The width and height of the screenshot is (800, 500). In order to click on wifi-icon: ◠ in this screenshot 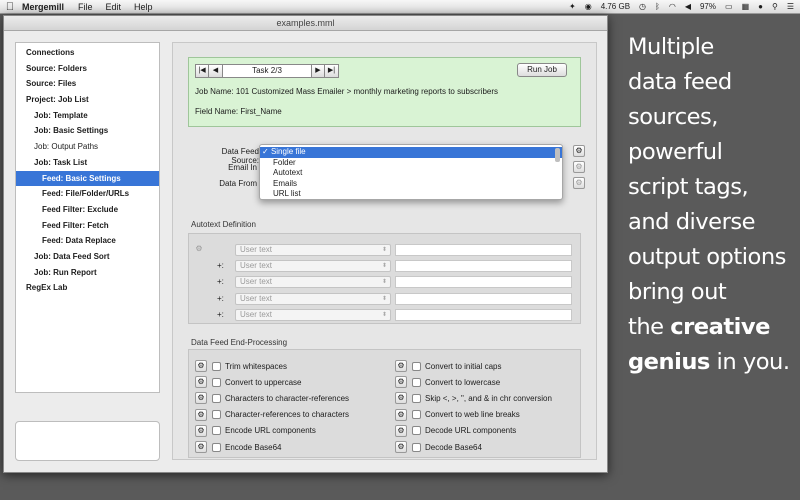, I will do `click(672, 6)`.